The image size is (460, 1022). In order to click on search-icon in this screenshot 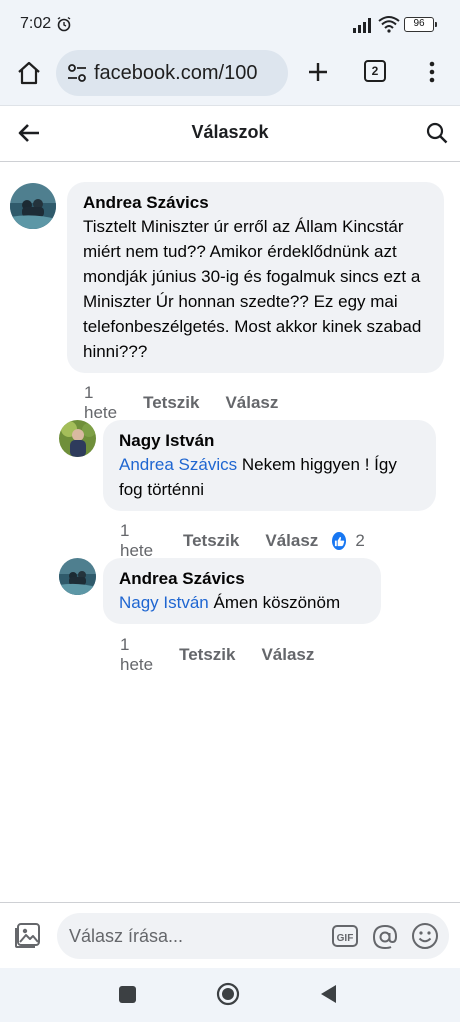, I will do `click(437, 133)`.